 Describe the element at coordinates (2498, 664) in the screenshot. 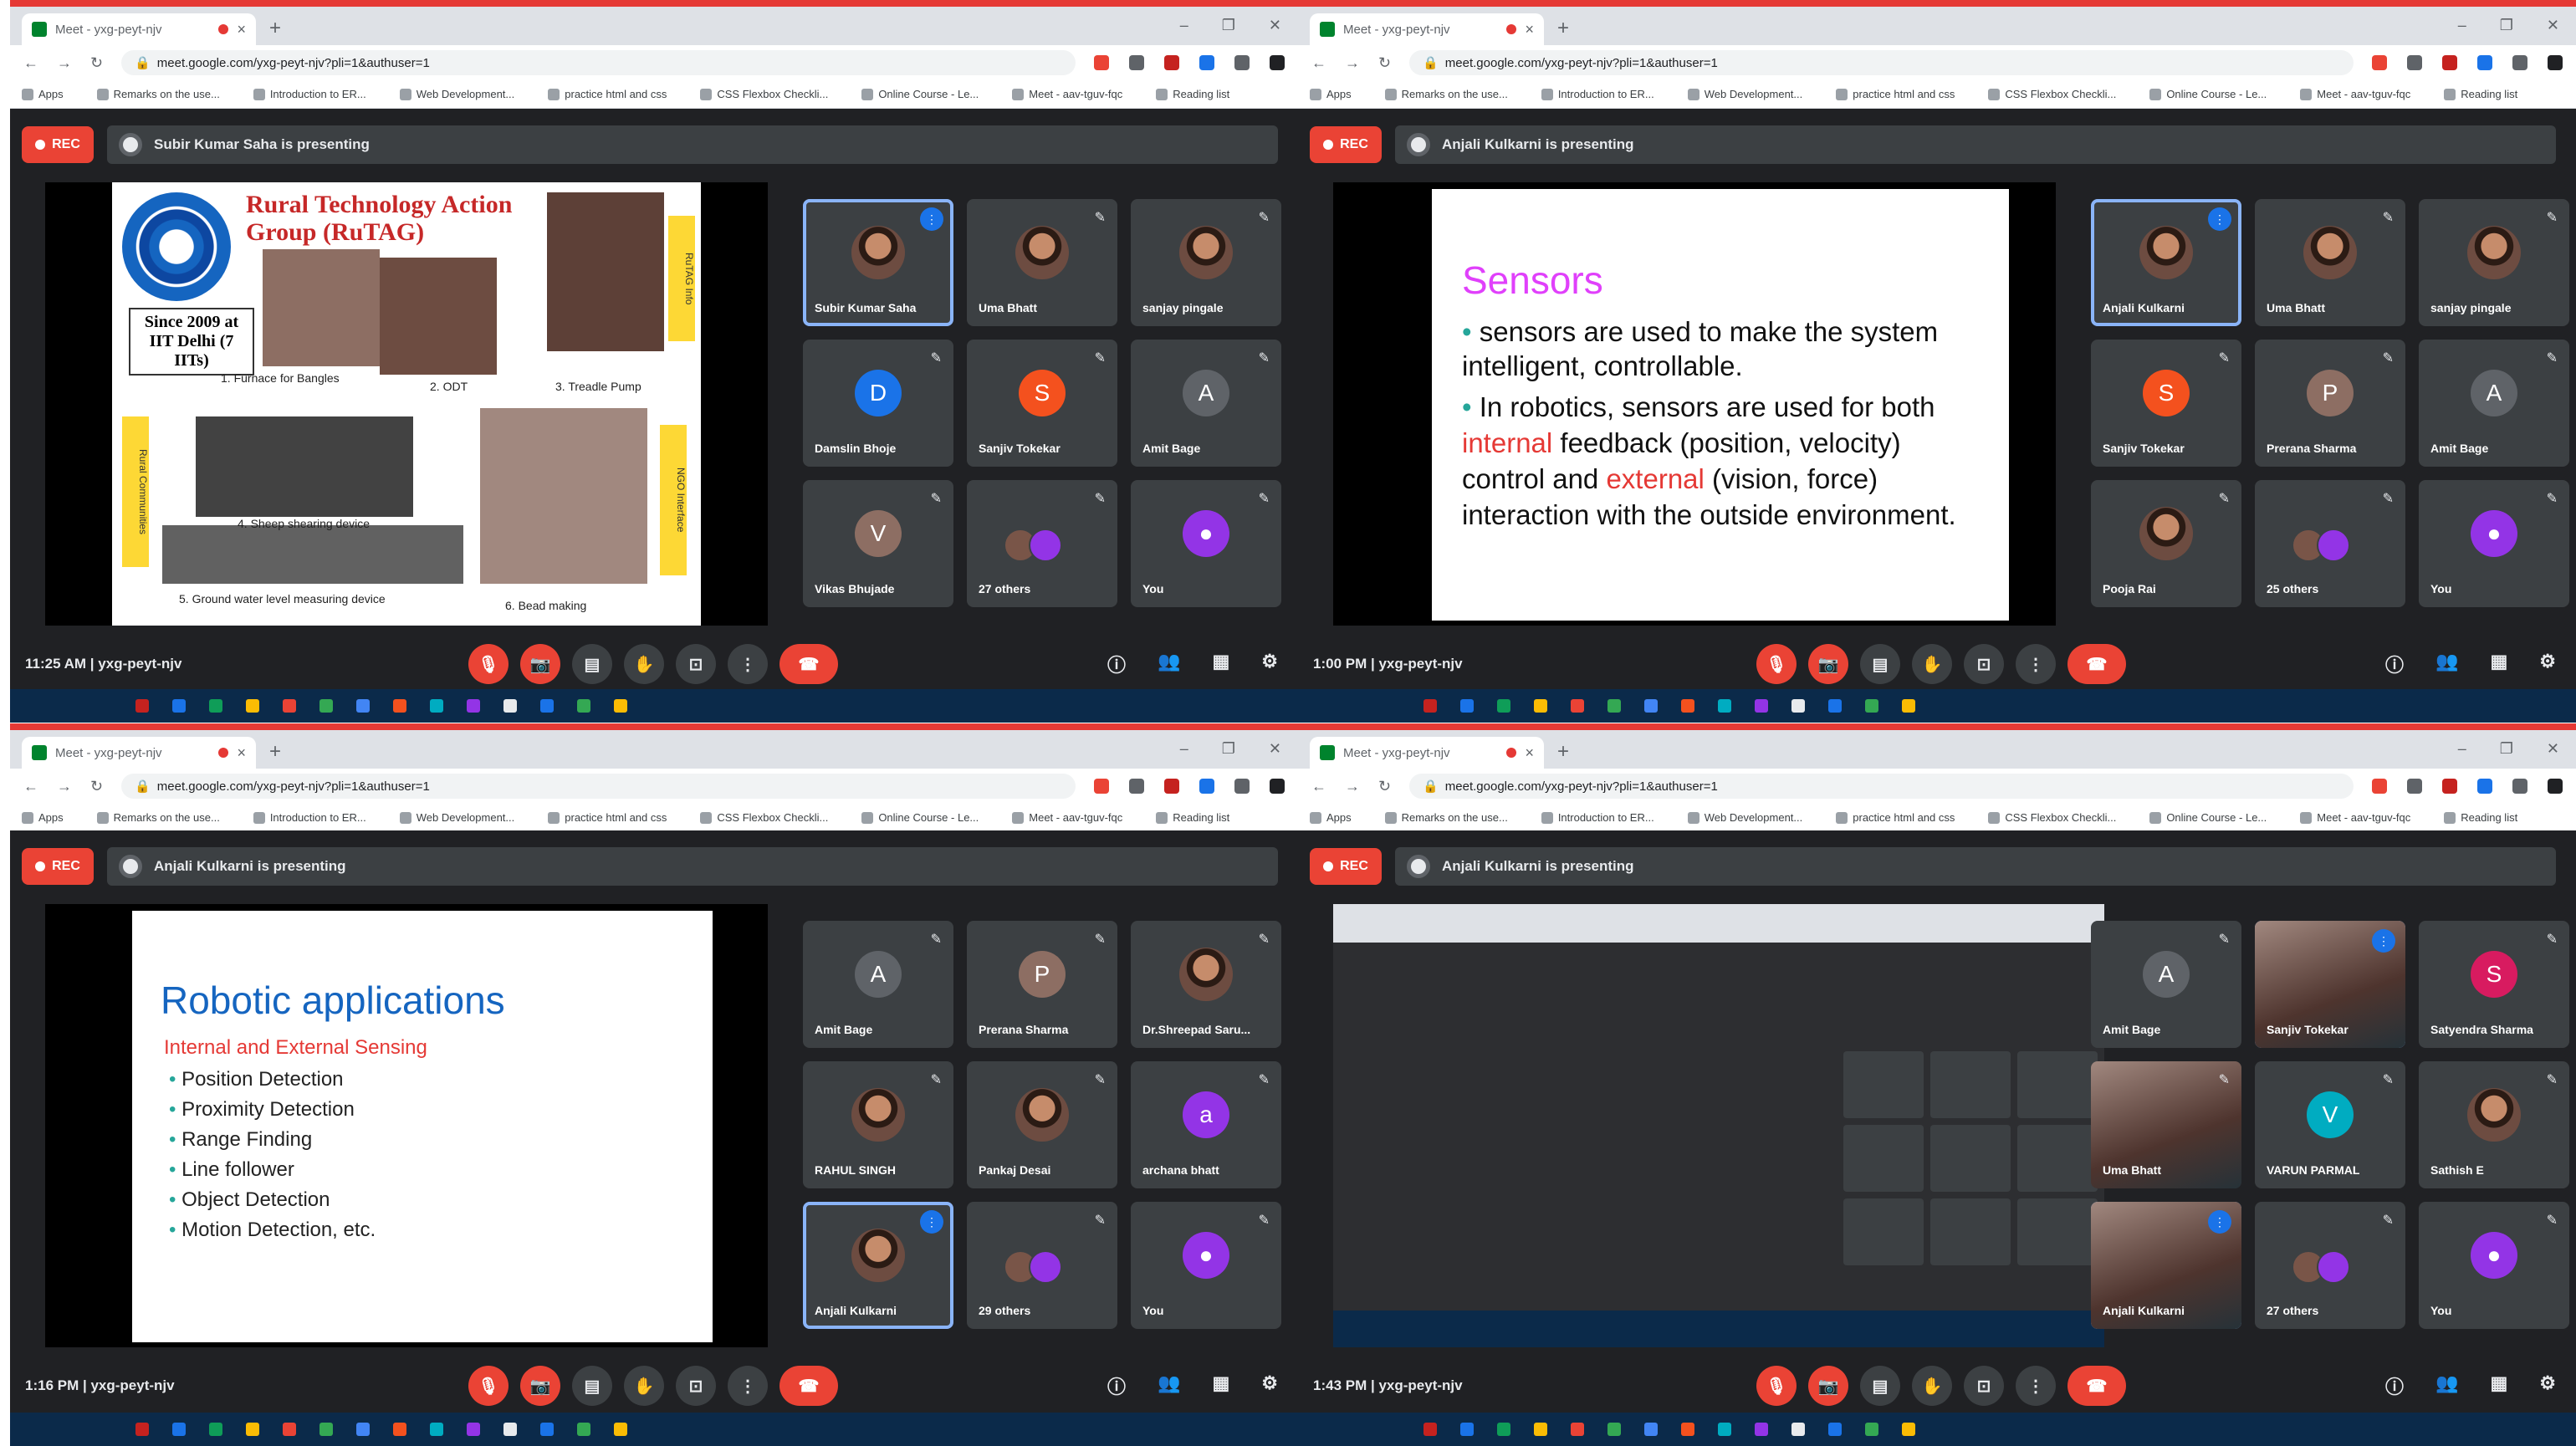

I see `chat-icon: ▦` at that location.